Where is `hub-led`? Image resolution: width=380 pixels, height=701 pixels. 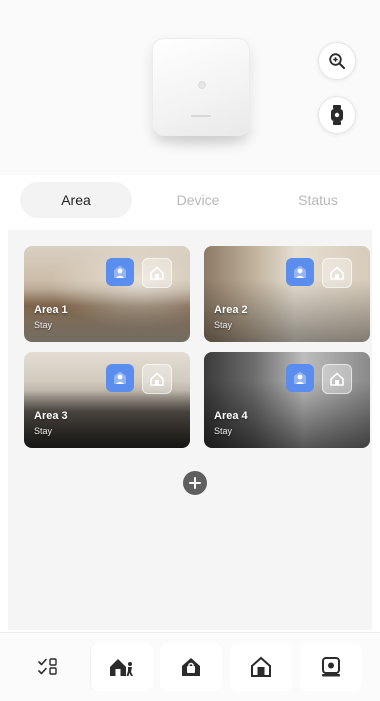
hub-led is located at coordinates (202, 85).